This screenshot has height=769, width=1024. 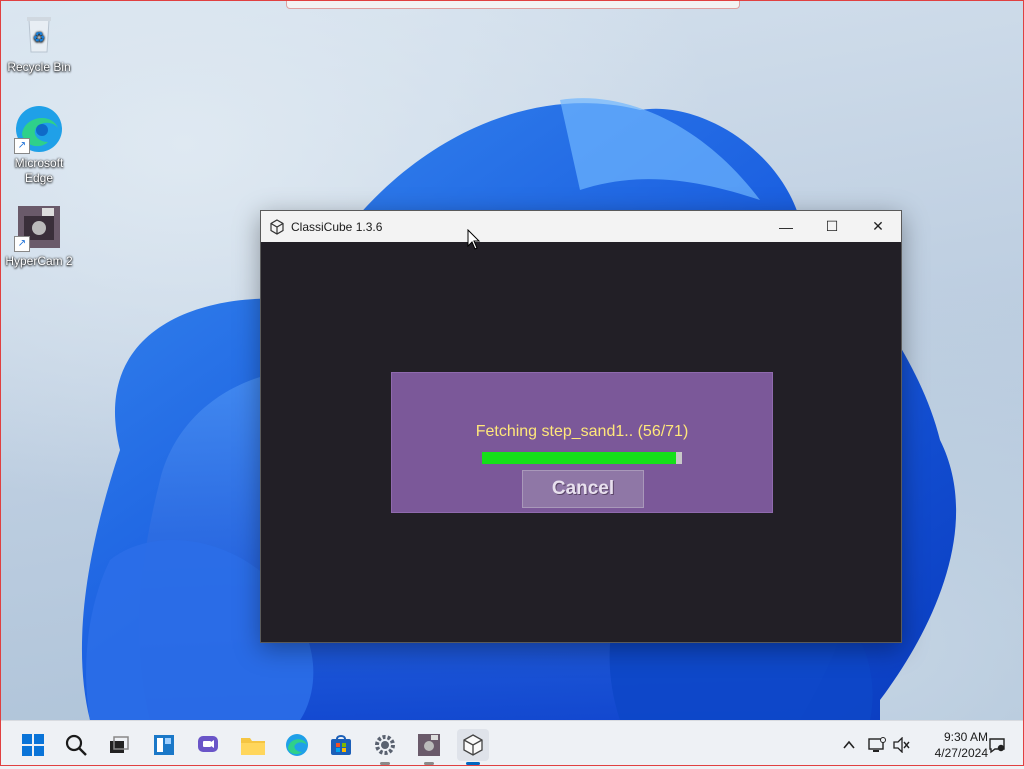 I want to click on volume-muted-icon, so click(x=901, y=745).